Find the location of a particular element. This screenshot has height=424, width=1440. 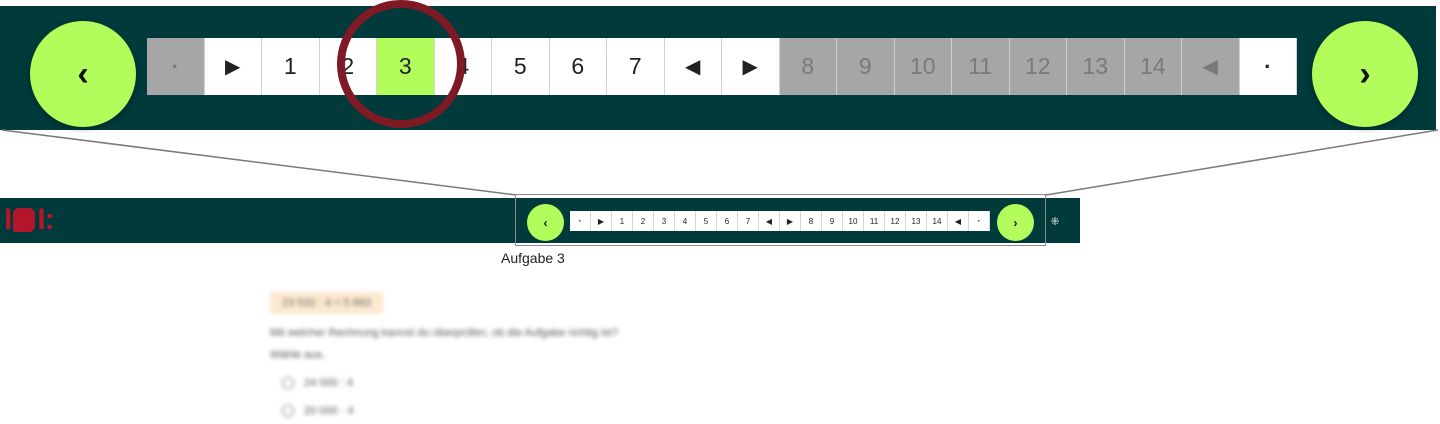

instruction-text: Wähle aus. is located at coordinates (298, 355).